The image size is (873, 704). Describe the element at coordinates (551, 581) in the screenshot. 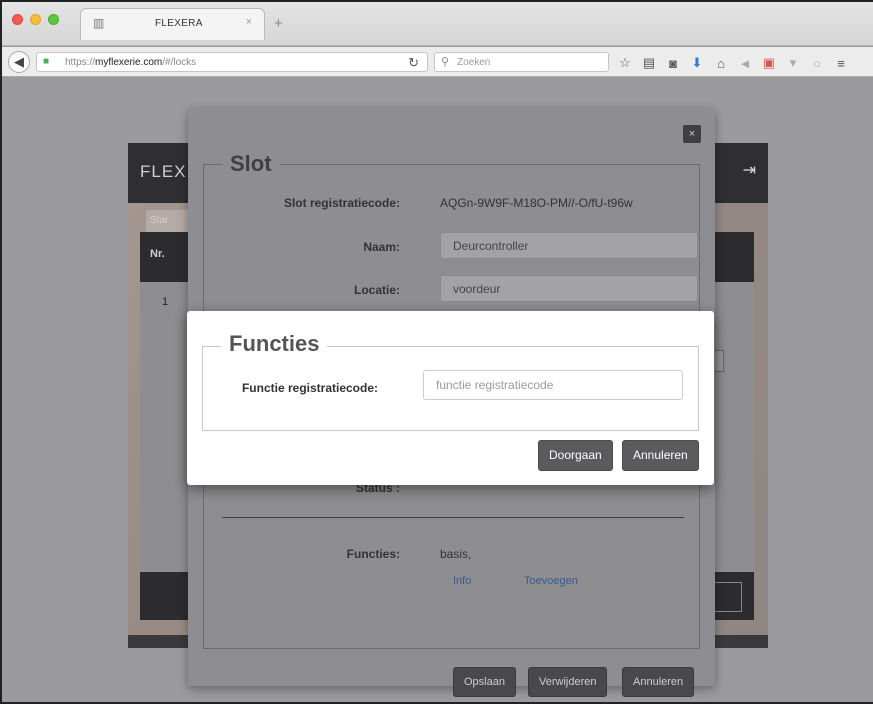

I see `add-function-link: Toevoegen` at that location.